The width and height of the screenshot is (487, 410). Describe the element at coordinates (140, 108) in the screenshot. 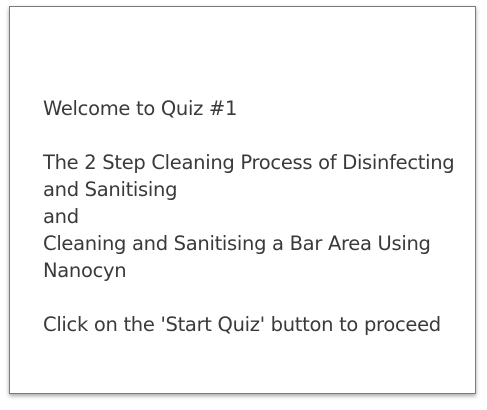

I see `welcome-heading: Welcome to Quiz #1` at that location.